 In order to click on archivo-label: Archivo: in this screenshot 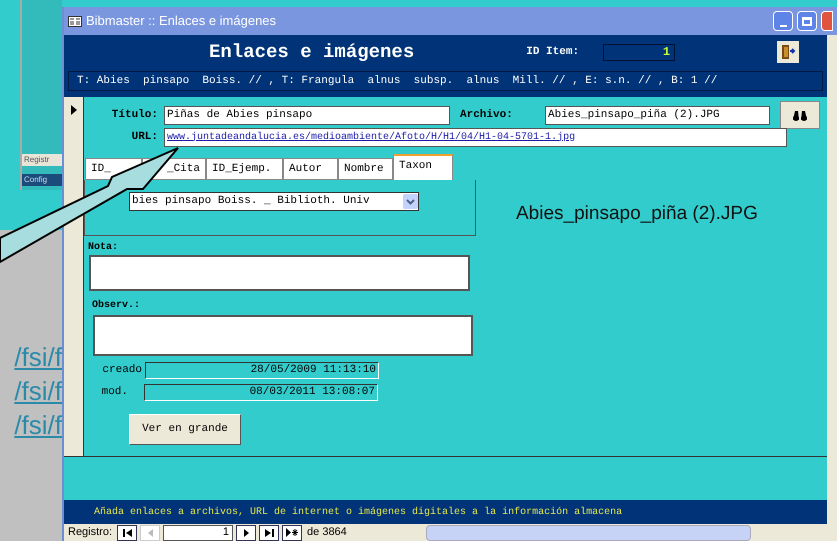, I will do `click(487, 115)`.